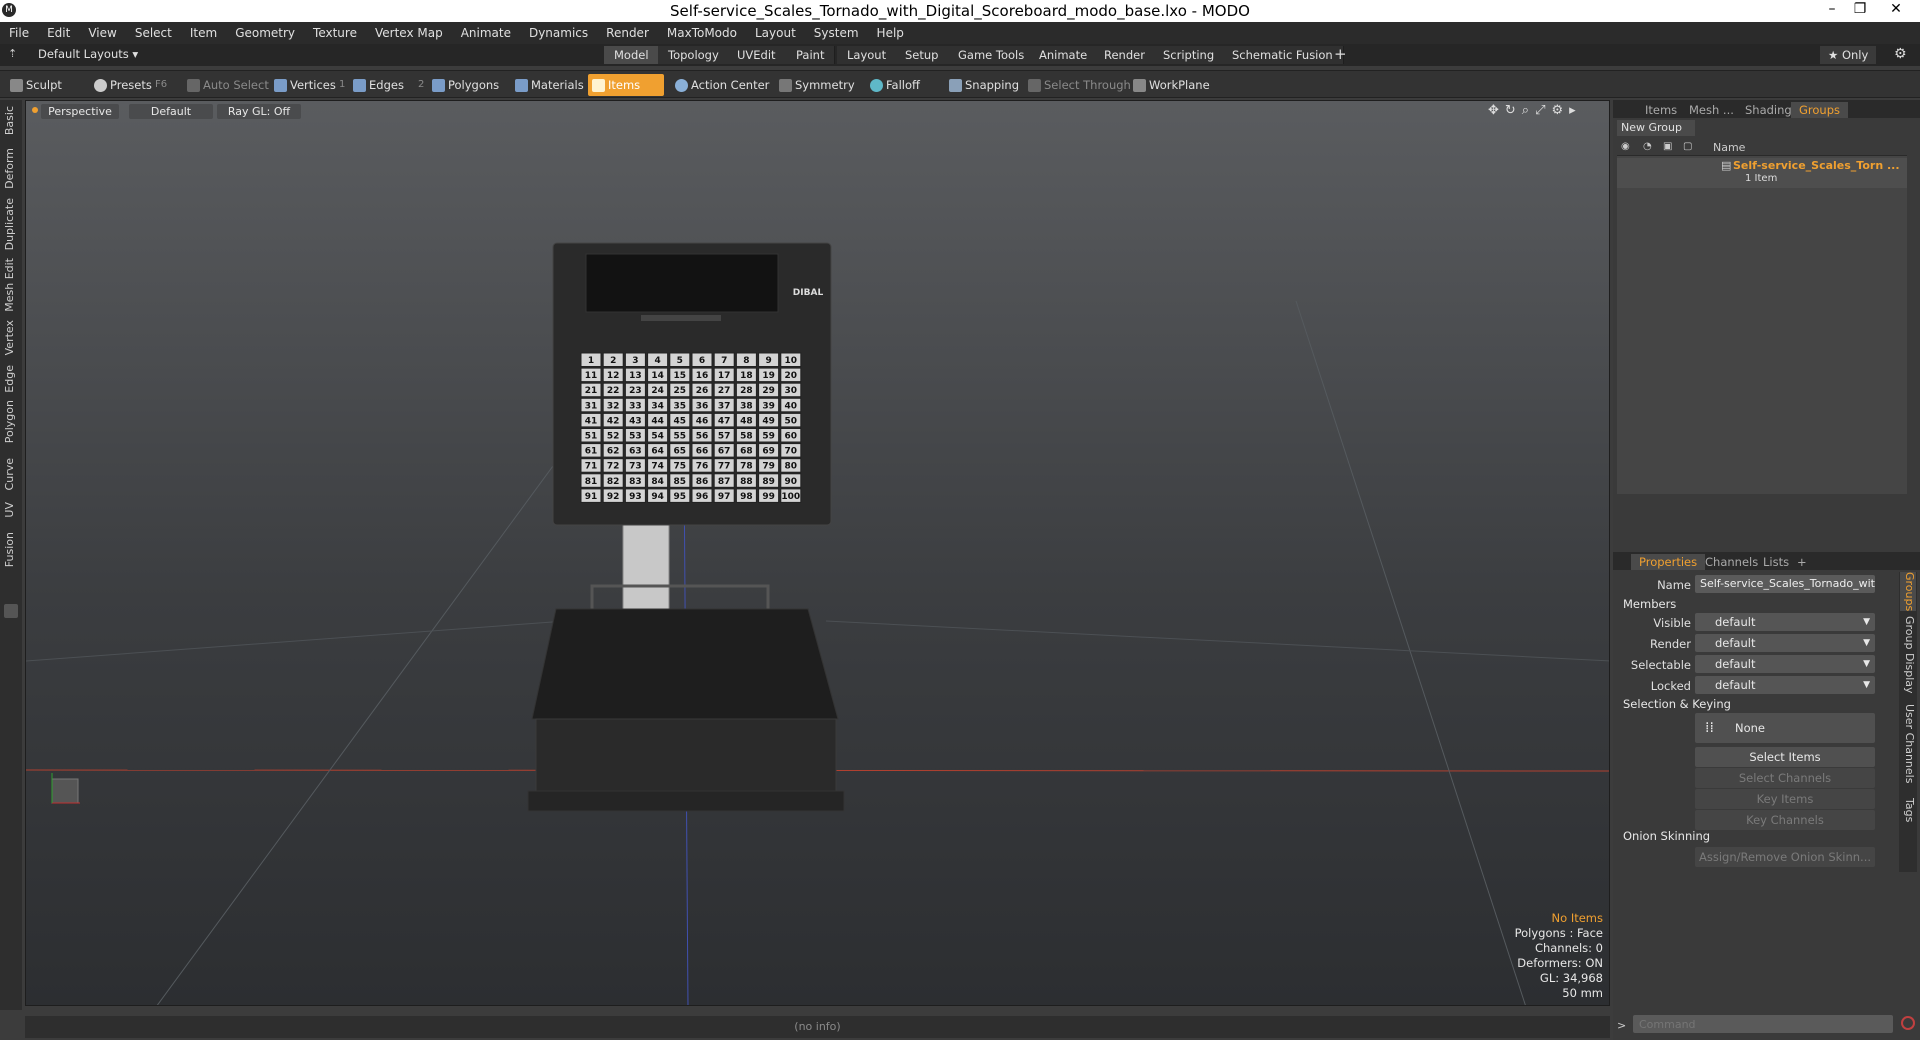  I want to click on tab-game-tools: Game Tools, so click(992, 55).